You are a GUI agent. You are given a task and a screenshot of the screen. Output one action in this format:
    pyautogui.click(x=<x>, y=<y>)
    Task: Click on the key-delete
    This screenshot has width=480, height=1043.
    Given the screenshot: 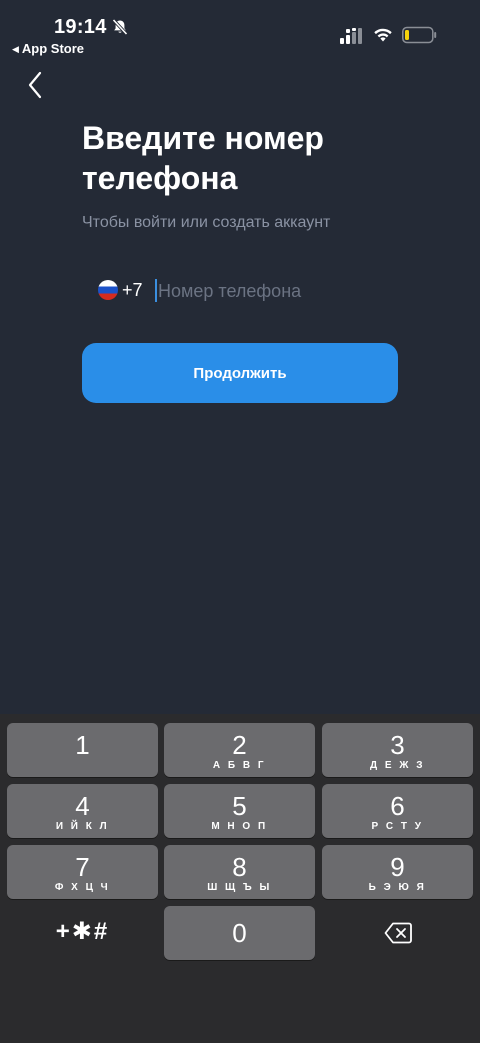 What is the action you would take?
    pyautogui.click(x=397, y=933)
    